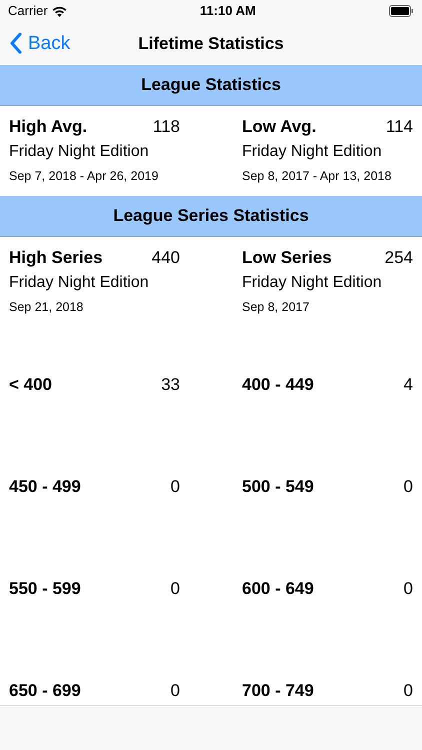 The image size is (422, 750). Describe the element at coordinates (278, 487) in the screenshot. I see `series-range-label: 500 - 549` at that location.